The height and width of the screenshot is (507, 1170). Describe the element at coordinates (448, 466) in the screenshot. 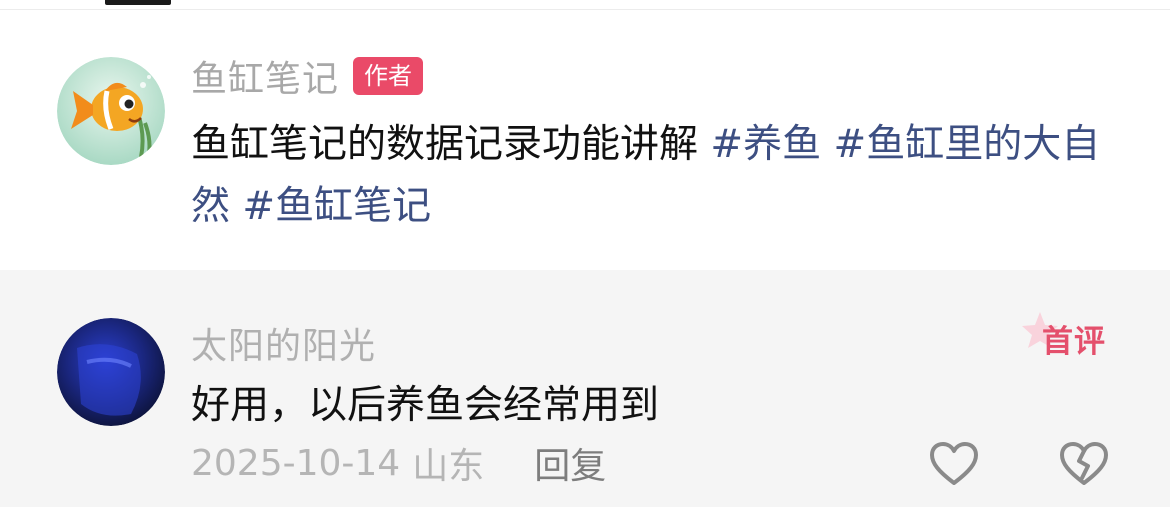

I see `comment-location: 山东` at that location.